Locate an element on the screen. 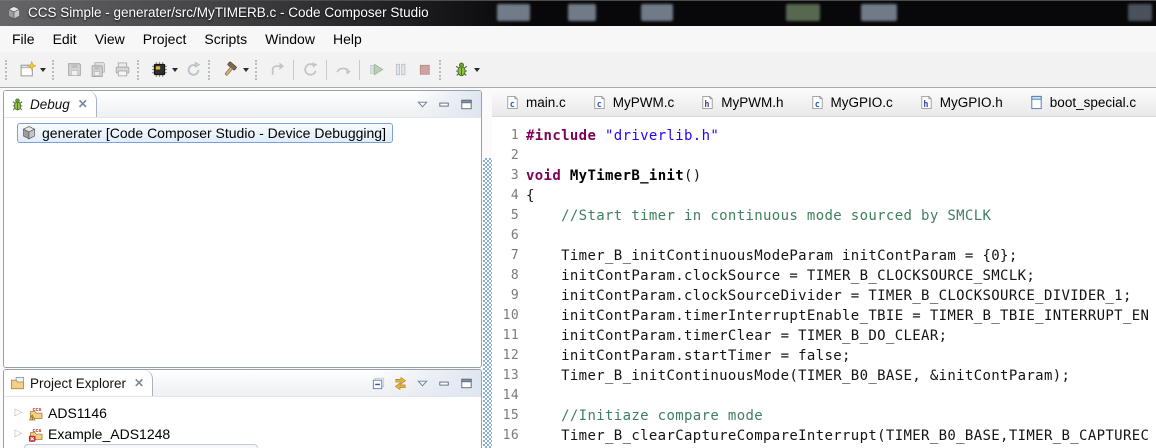  line-number: 1 is located at coordinates (514, 135).